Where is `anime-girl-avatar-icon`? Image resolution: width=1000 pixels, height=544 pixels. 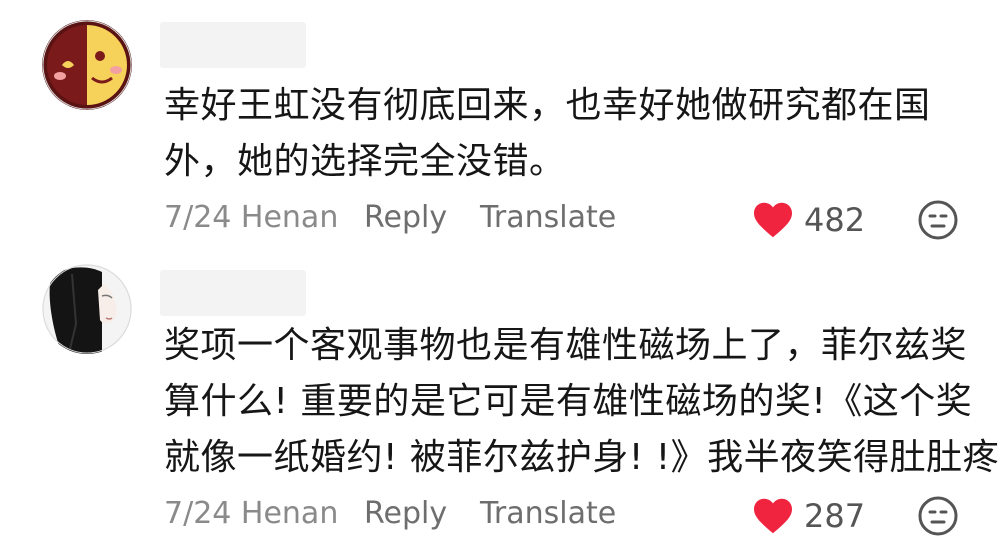 anime-girl-avatar-icon is located at coordinates (87, 309).